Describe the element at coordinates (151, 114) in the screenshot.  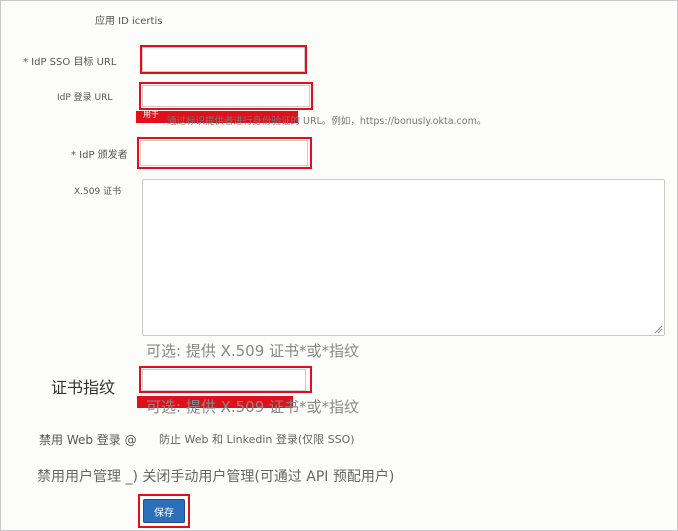
I see `login-url-hint-prefix: 用于` at that location.